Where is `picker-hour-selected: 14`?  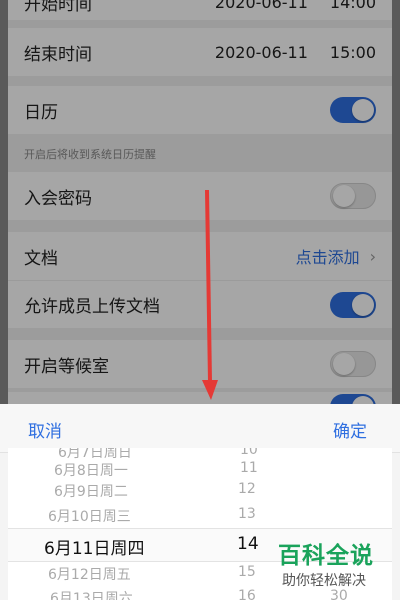 picker-hour-selected: 14 is located at coordinates (248, 544).